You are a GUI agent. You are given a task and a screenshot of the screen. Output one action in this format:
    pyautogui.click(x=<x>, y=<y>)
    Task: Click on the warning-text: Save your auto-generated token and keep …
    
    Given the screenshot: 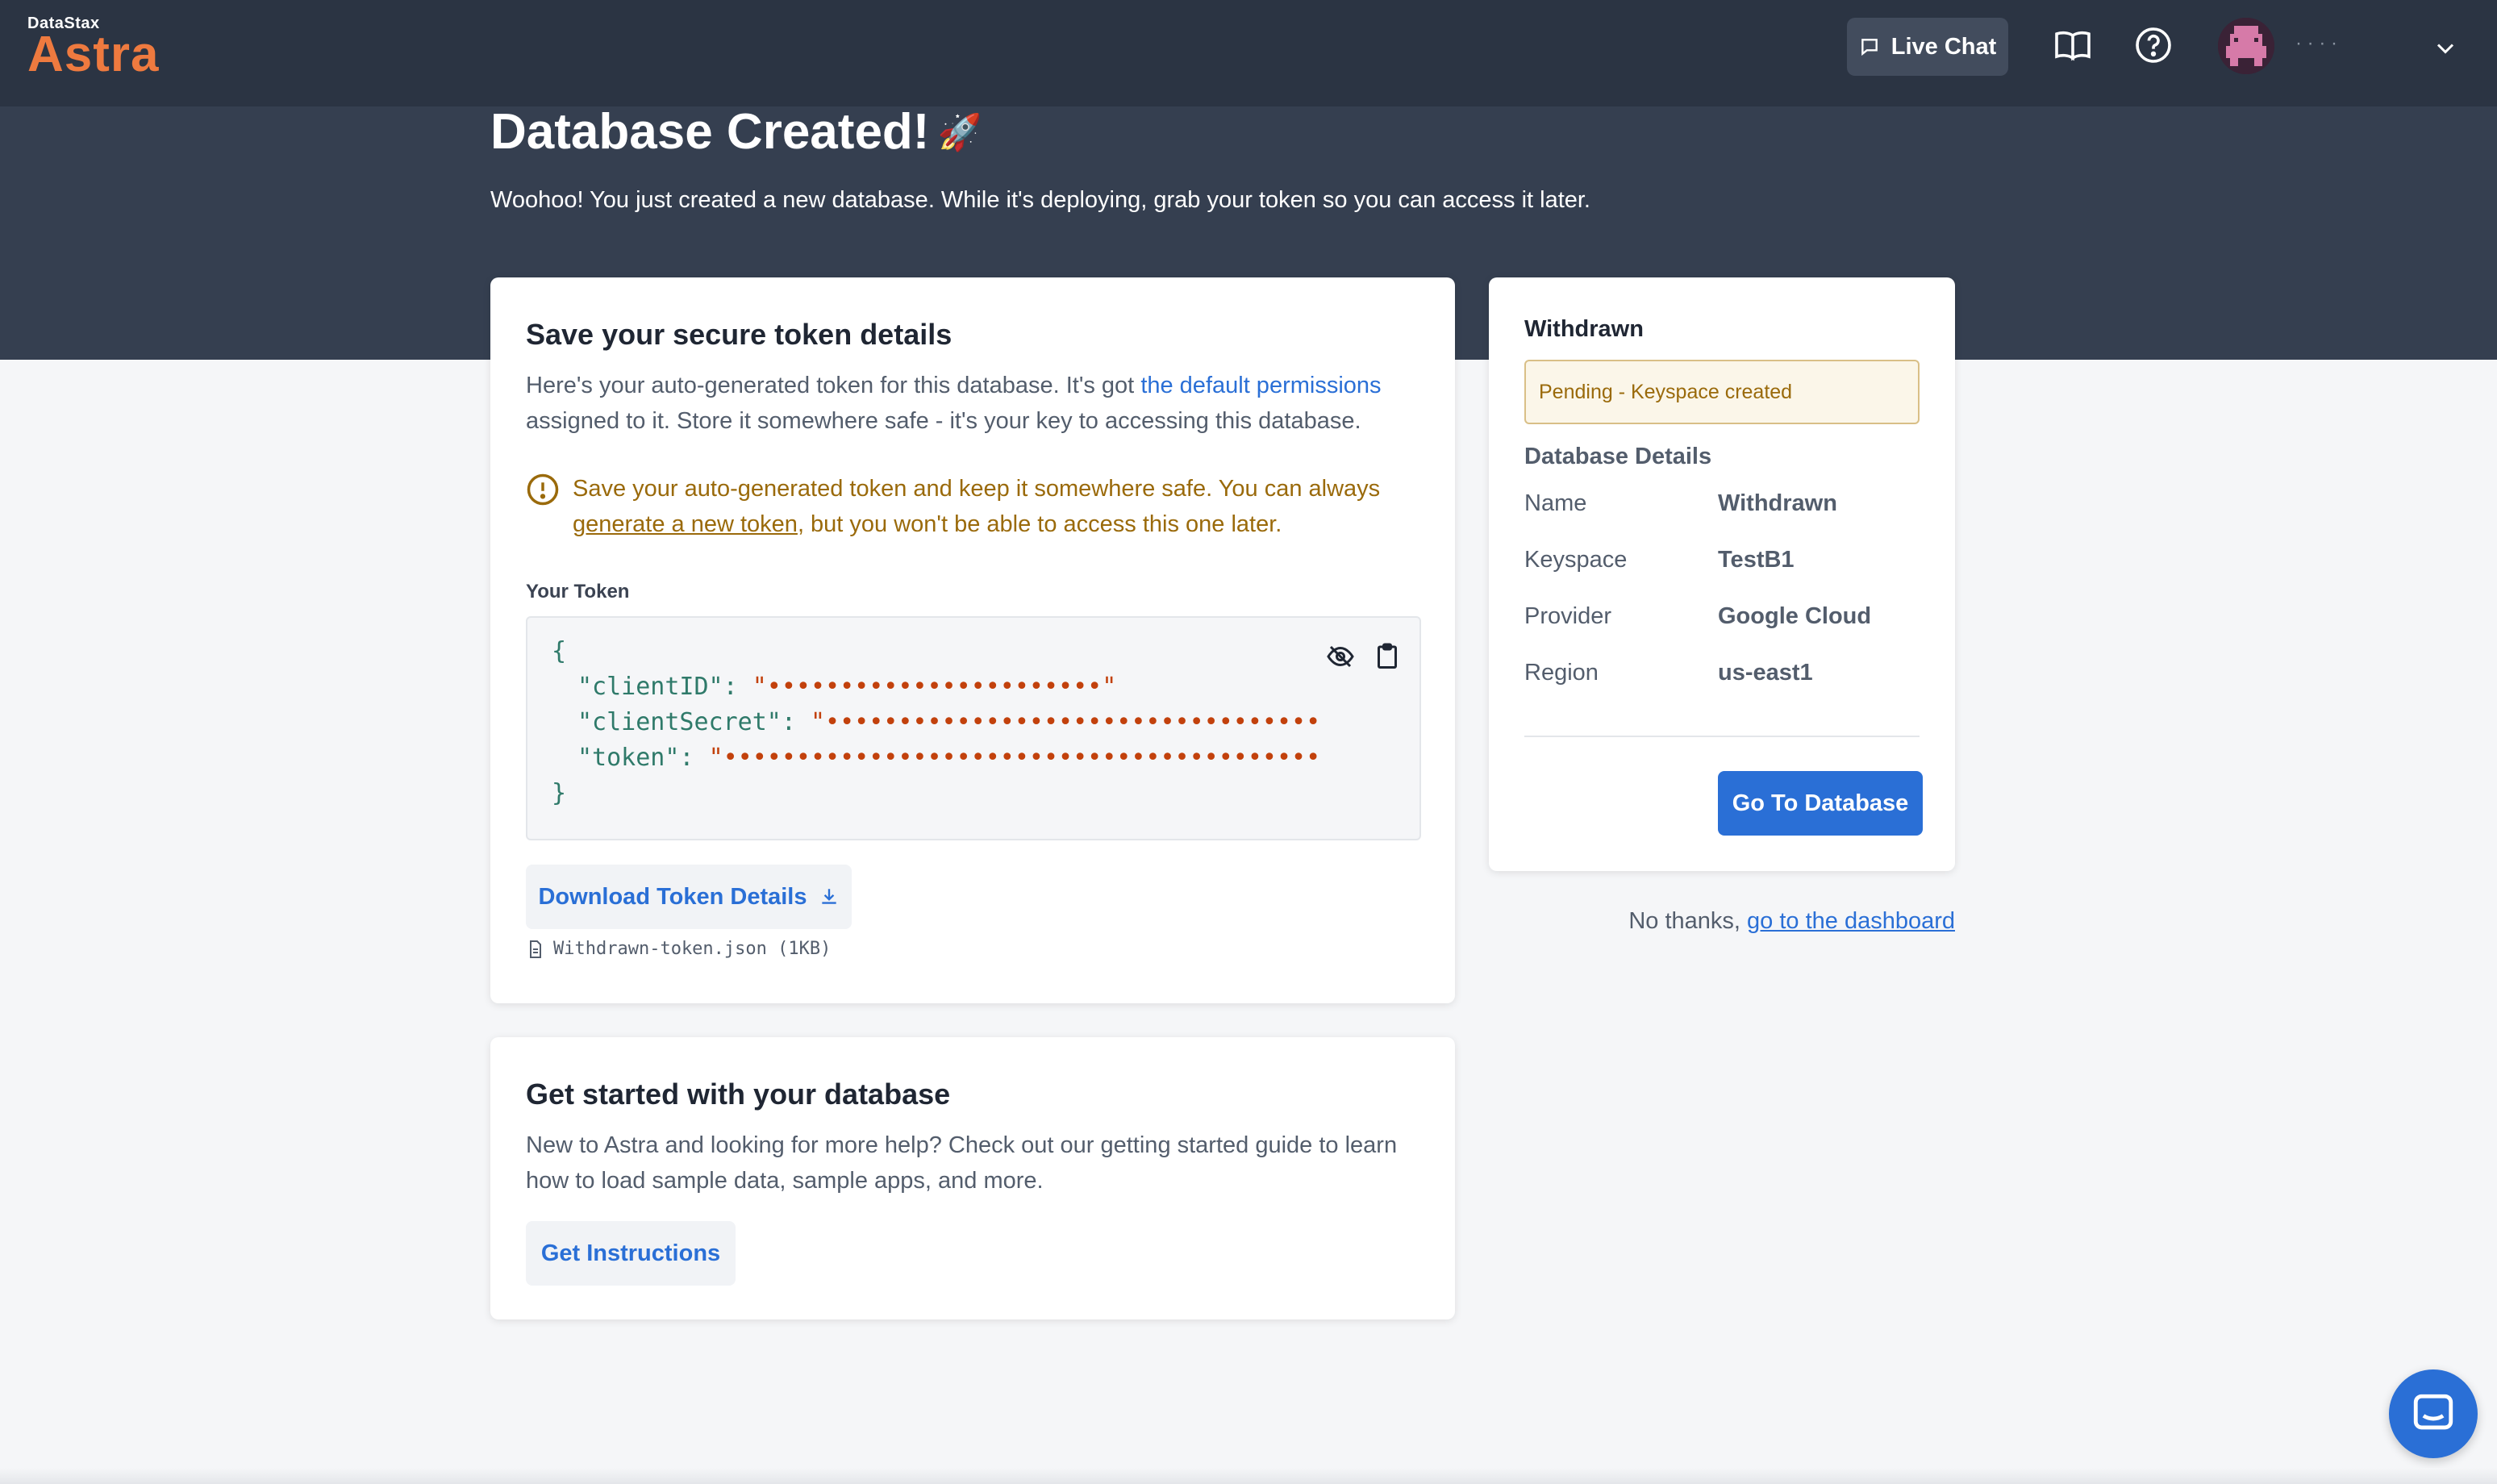 What is the action you would take?
    pyautogui.click(x=1001, y=506)
    